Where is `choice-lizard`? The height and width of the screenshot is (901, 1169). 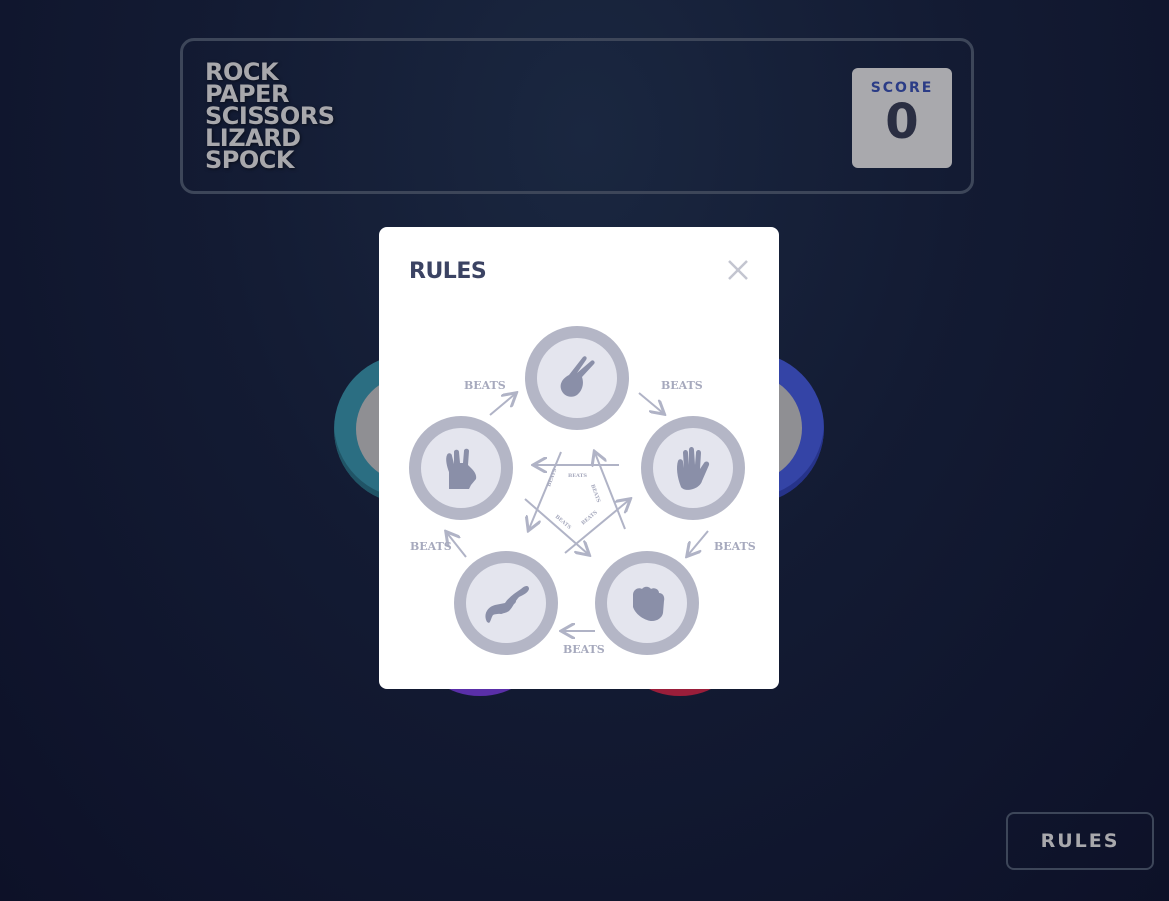
choice-lizard is located at coordinates (506, 603).